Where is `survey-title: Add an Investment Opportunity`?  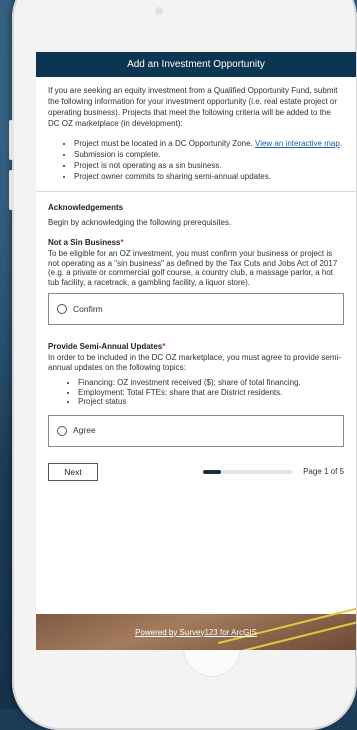
survey-title: Add an Investment Opportunity is located at coordinates (196, 64).